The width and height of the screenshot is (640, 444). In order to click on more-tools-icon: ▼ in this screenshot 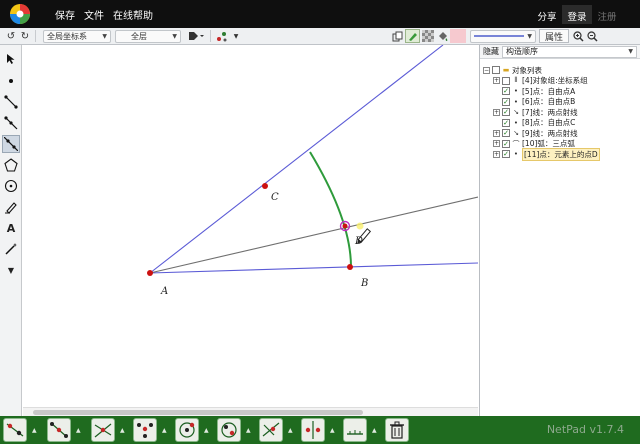, I will do `click(11, 270)`.